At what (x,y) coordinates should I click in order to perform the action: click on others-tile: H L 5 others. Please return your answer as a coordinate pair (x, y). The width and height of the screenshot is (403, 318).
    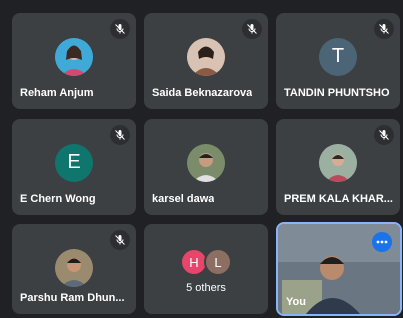
    Looking at the image, I should click on (206, 269).